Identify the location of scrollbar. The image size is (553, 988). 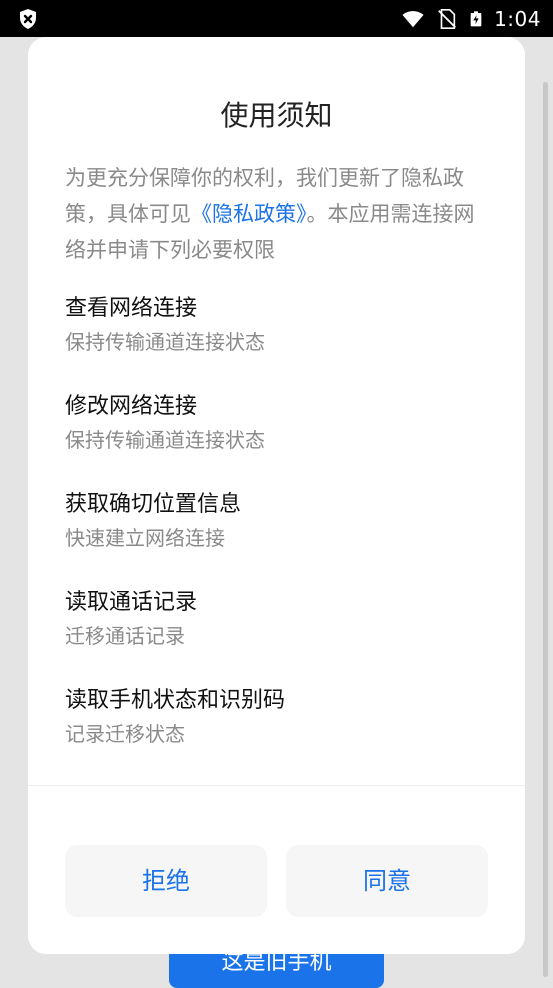
(545, 529).